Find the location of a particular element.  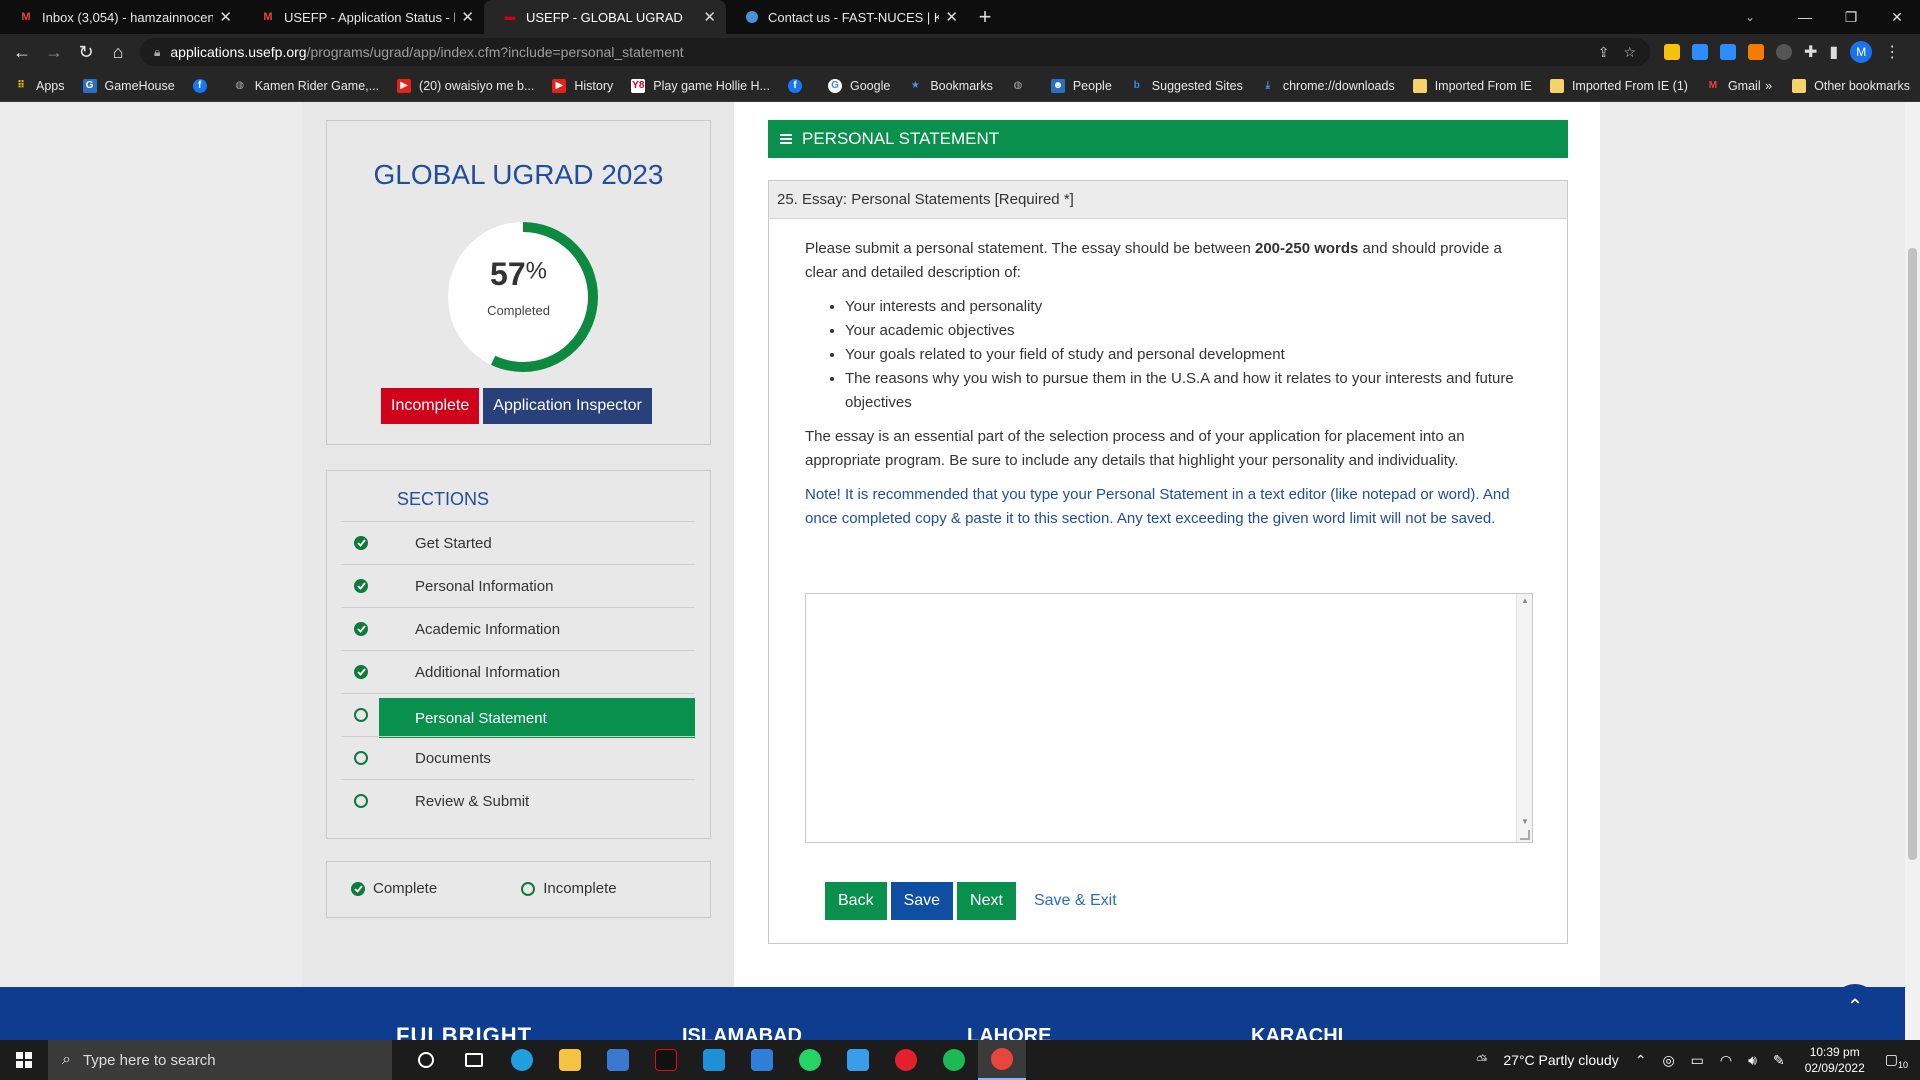

bookmark-people: ☻ People is located at coordinates (1081, 85).